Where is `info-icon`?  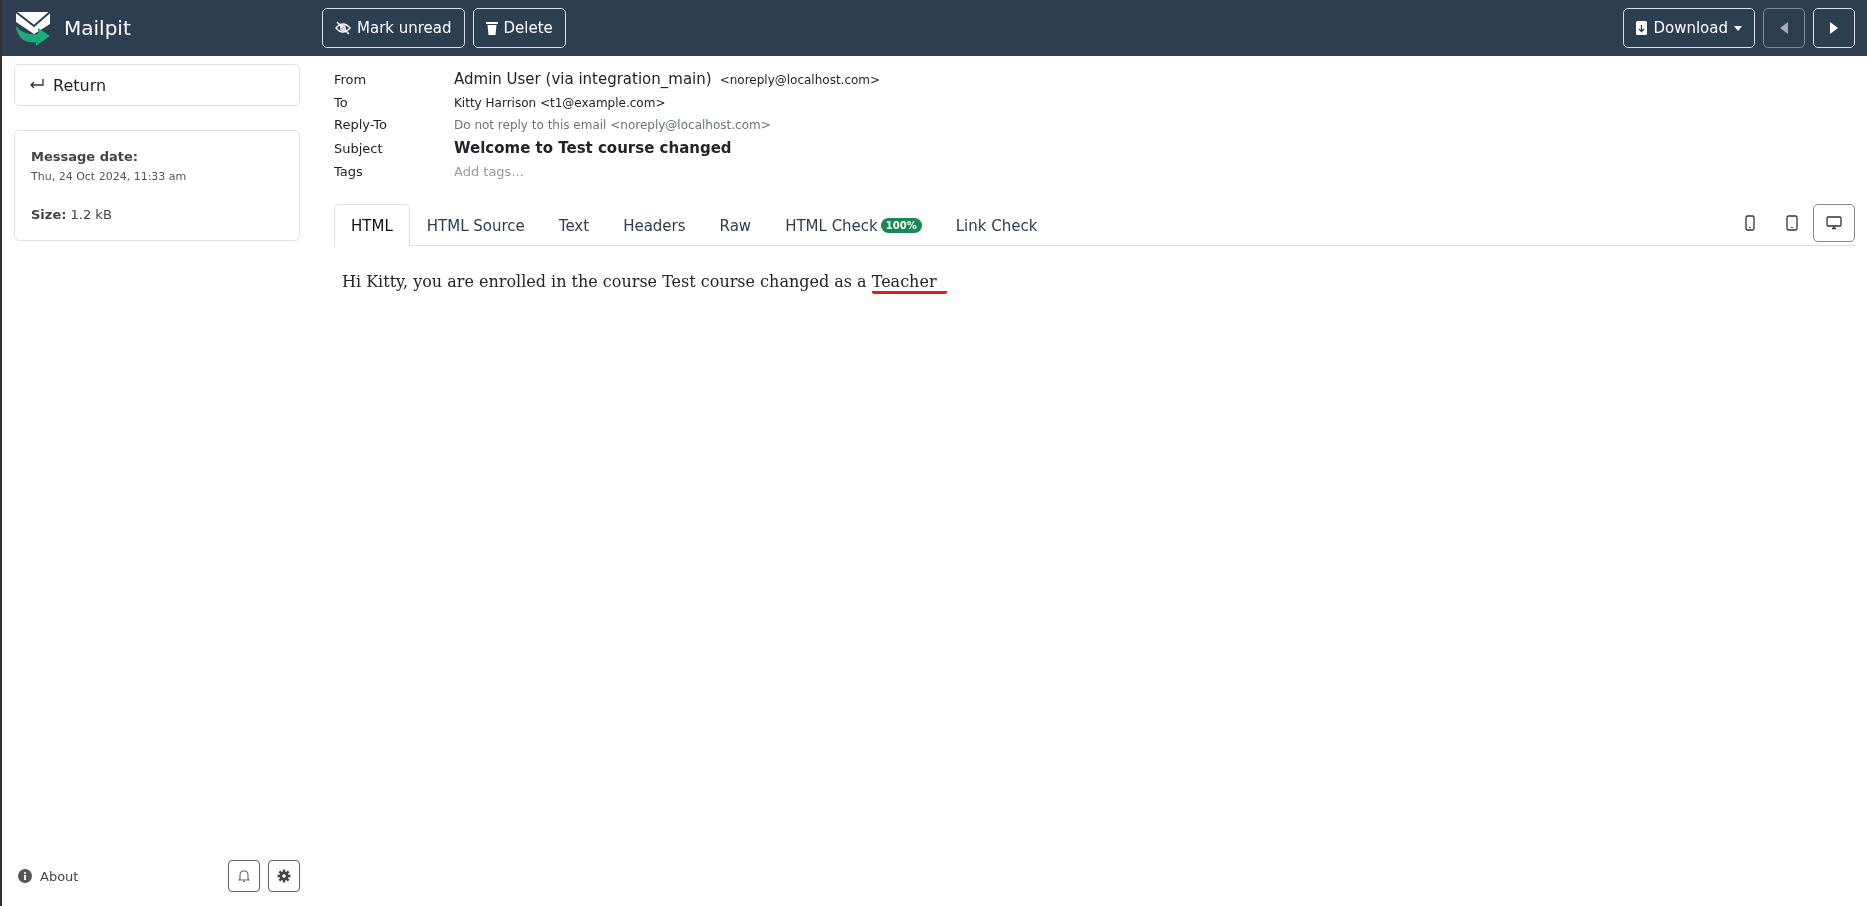 info-icon is located at coordinates (25, 876).